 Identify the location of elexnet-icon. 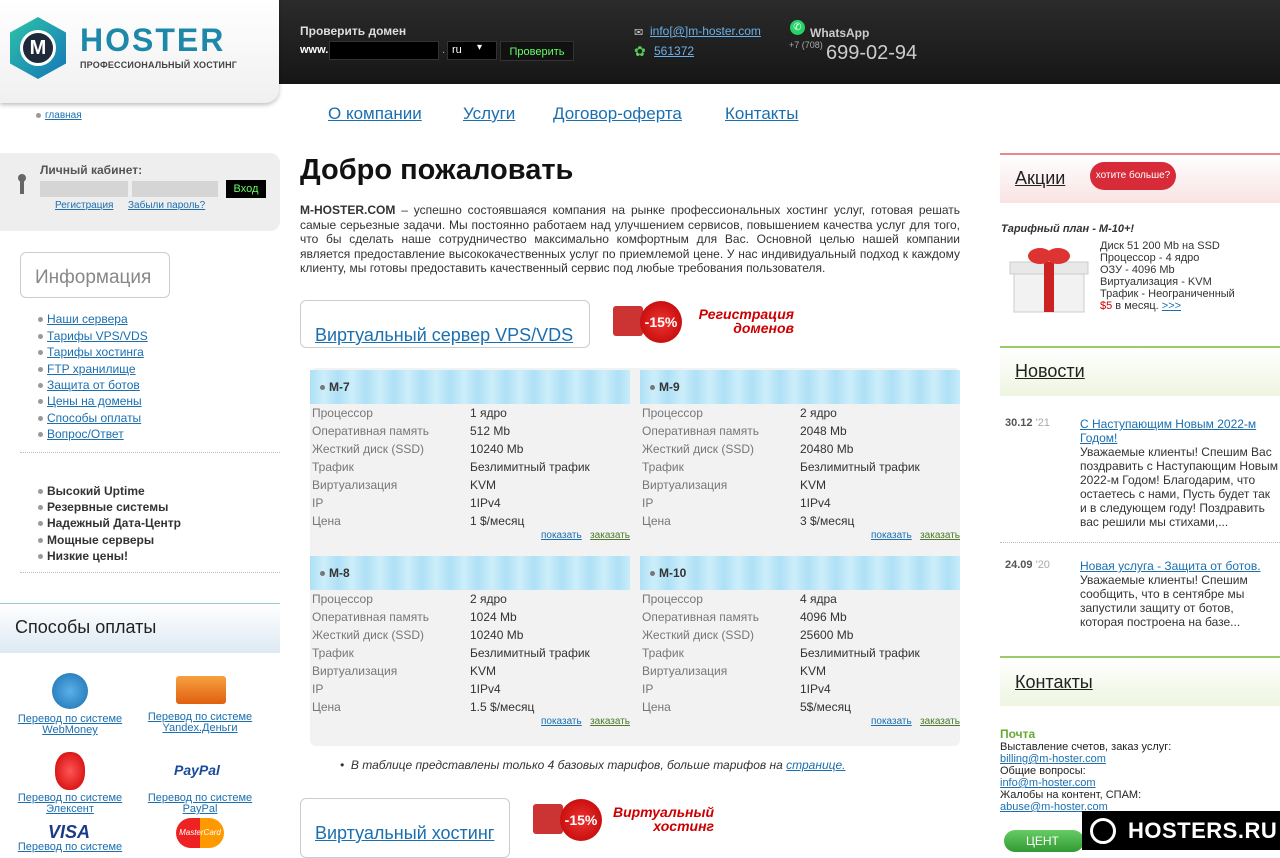
(70, 771).